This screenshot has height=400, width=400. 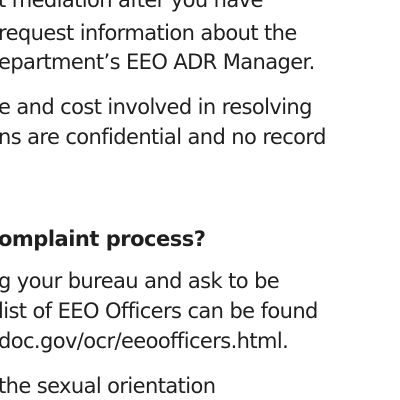 I want to click on contact-line-2: list of EEO Officers can be found, so click(x=159, y=311).